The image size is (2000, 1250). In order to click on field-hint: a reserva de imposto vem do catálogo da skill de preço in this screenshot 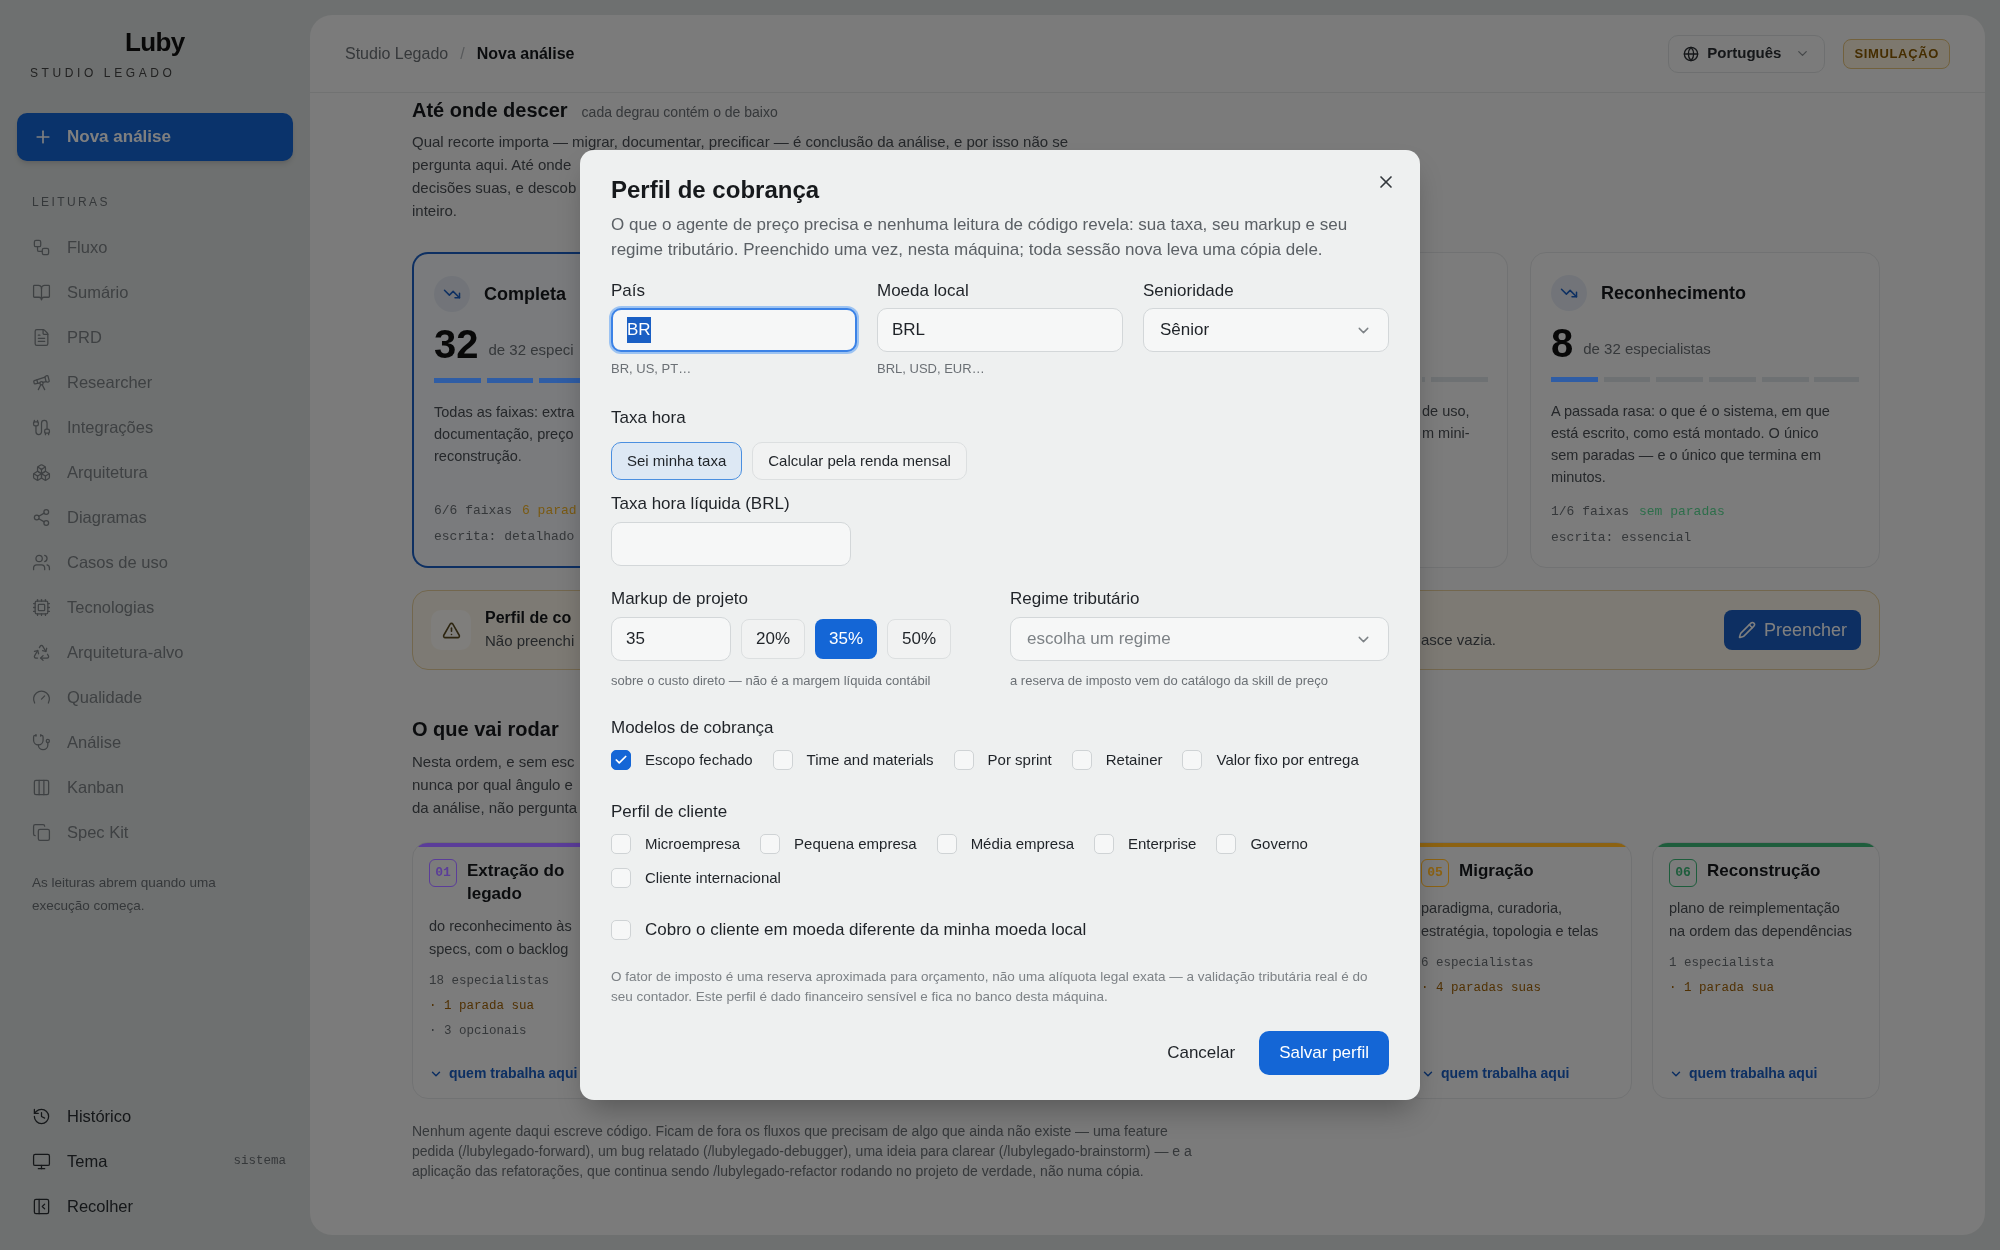, I will do `click(1169, 681)`.